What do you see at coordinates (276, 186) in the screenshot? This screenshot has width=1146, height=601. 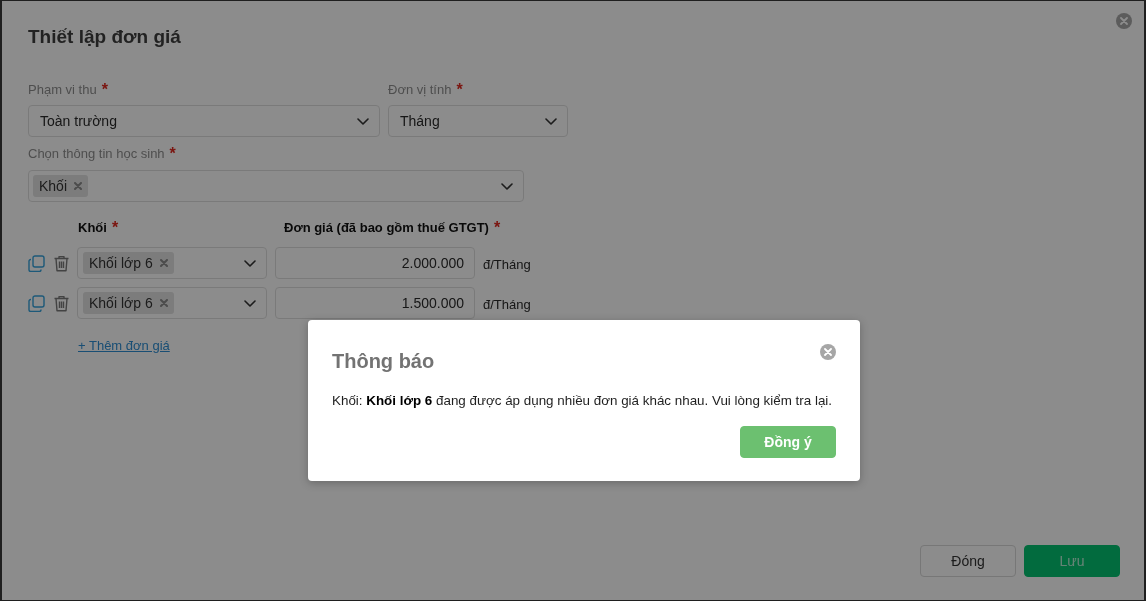 I see `multi-select-field: Khối` at bounding box center [276, 186].